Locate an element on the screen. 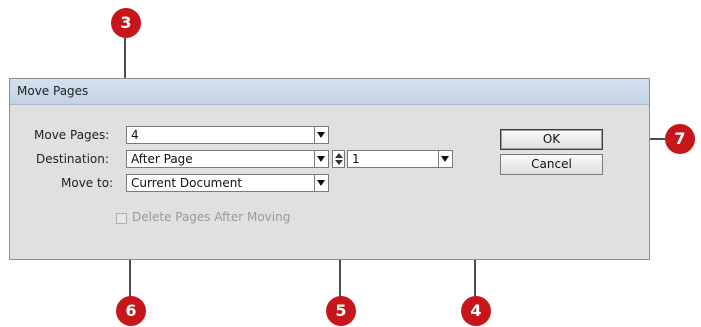 Image resolution: width=701 pixels, height=327 pixels. callout-badge-5: 5 is located at coordinates (341, 311).